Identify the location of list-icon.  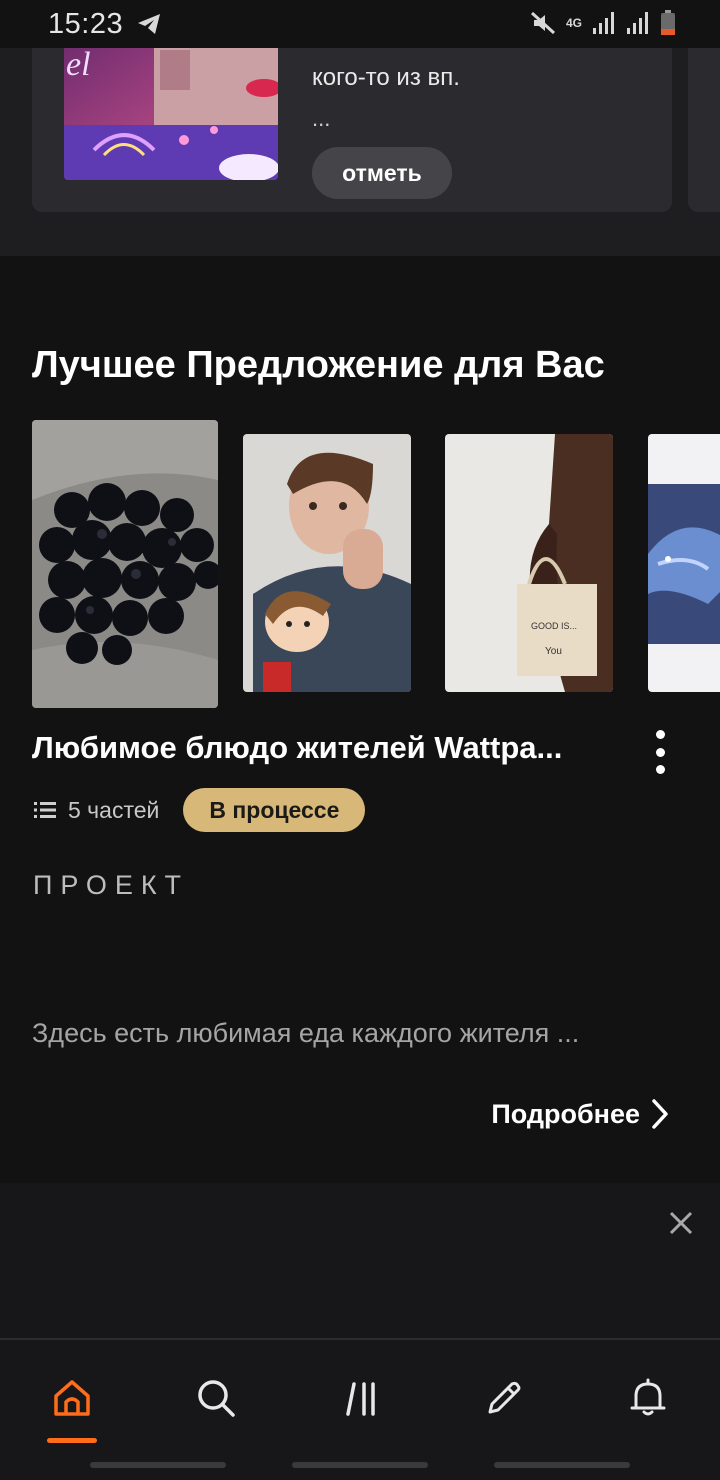
(45, 810).